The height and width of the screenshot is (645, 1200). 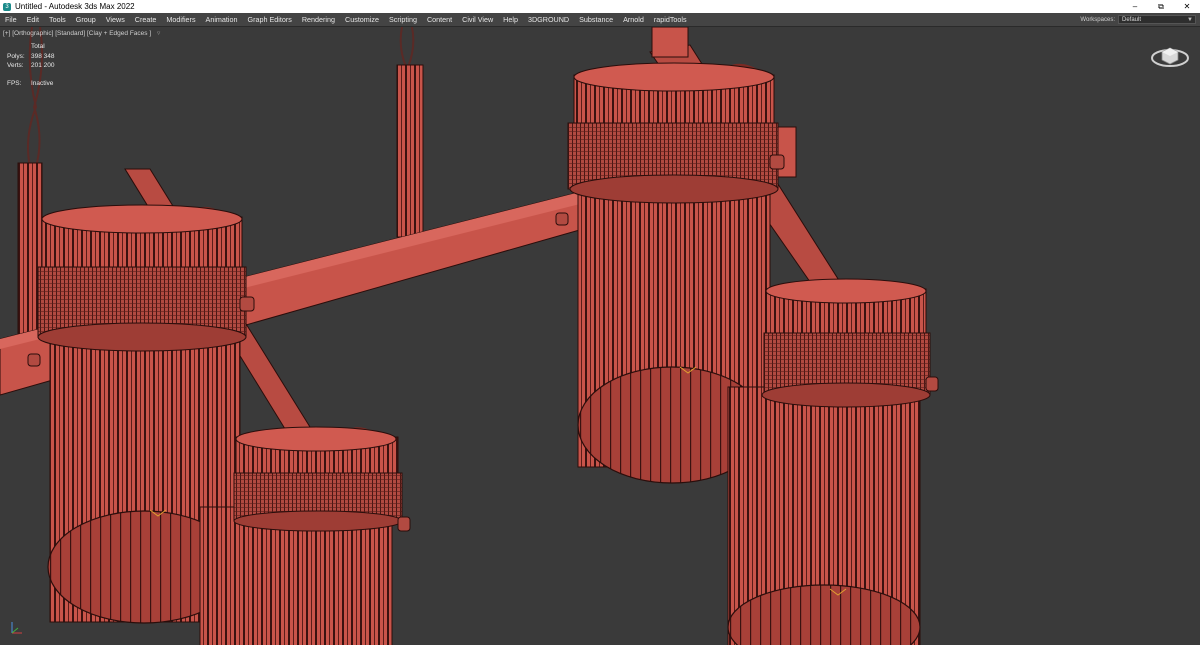 What do you see at coordinates (510, 19) in the screenshot?
I see `menu-help: Help` at bounding box center [510, 19].